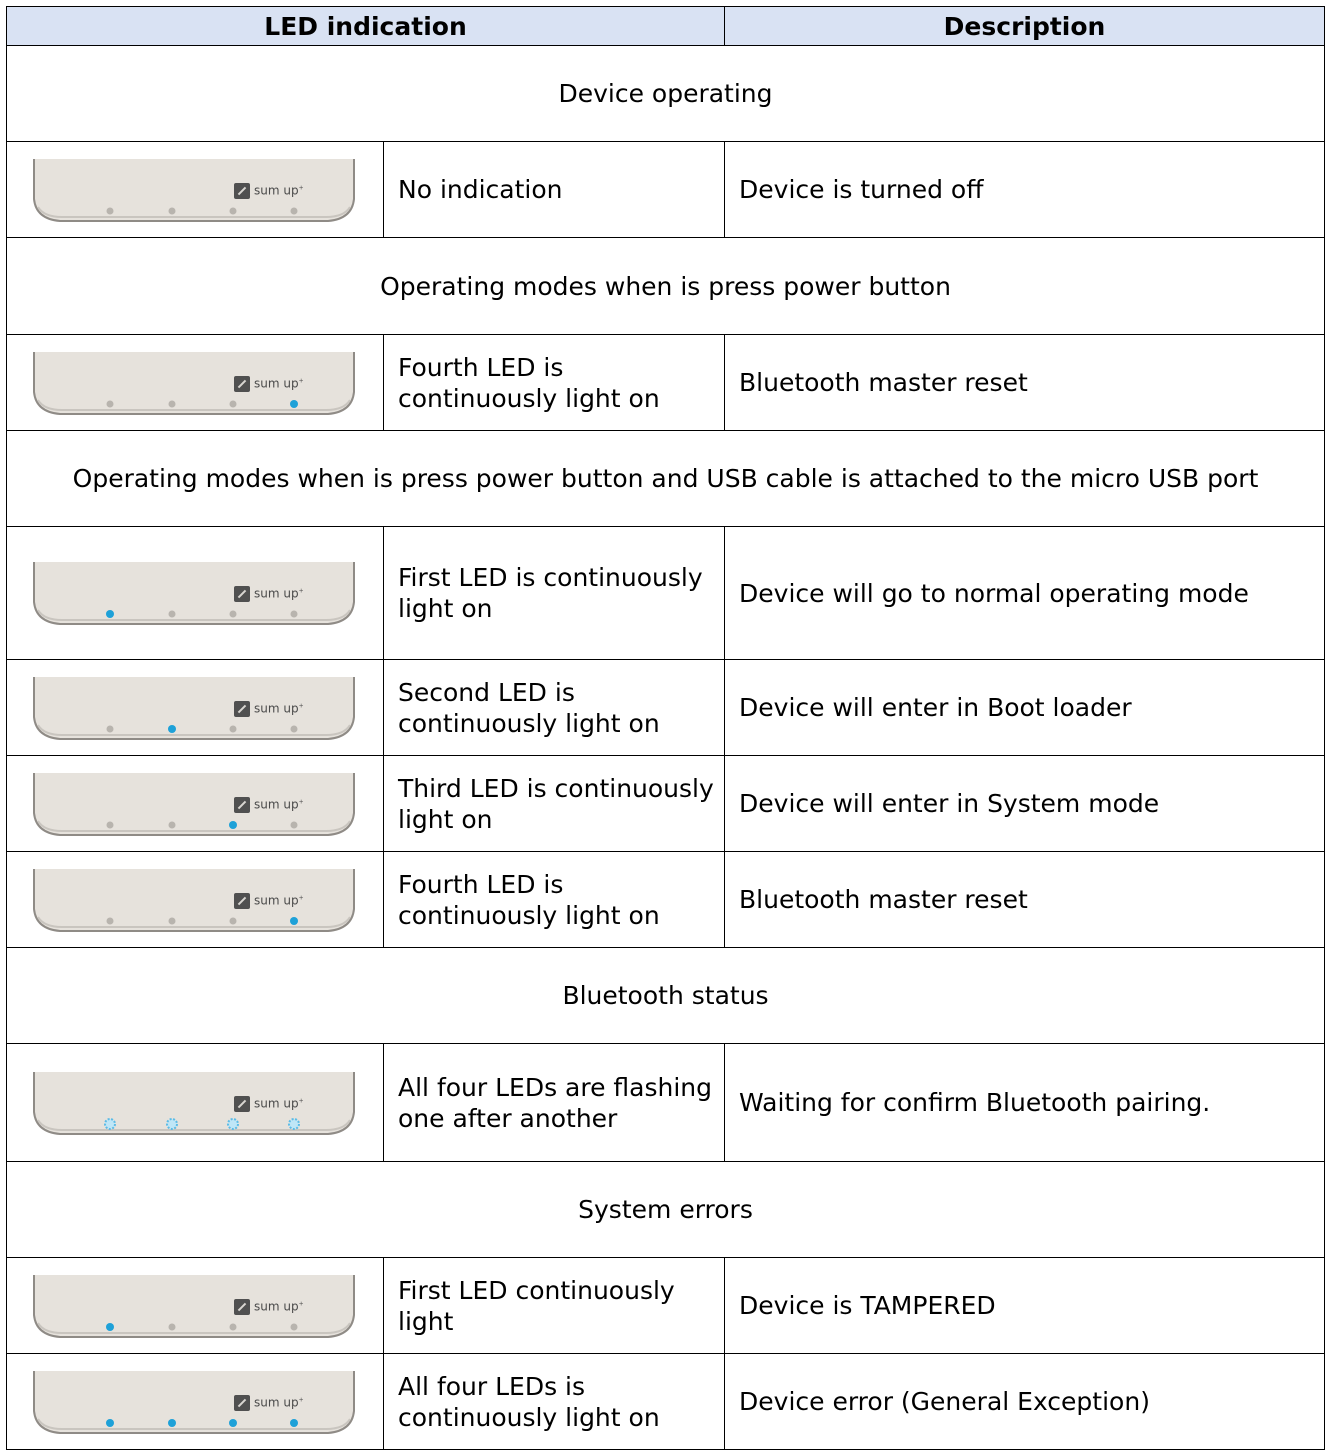 This screenshot has height=1452, width=1330. Describe the element at coordinates (1025, 1102) in the screenshot. I see `description-cell: Waiting for confirm Bluetooth pairing.` at that location.